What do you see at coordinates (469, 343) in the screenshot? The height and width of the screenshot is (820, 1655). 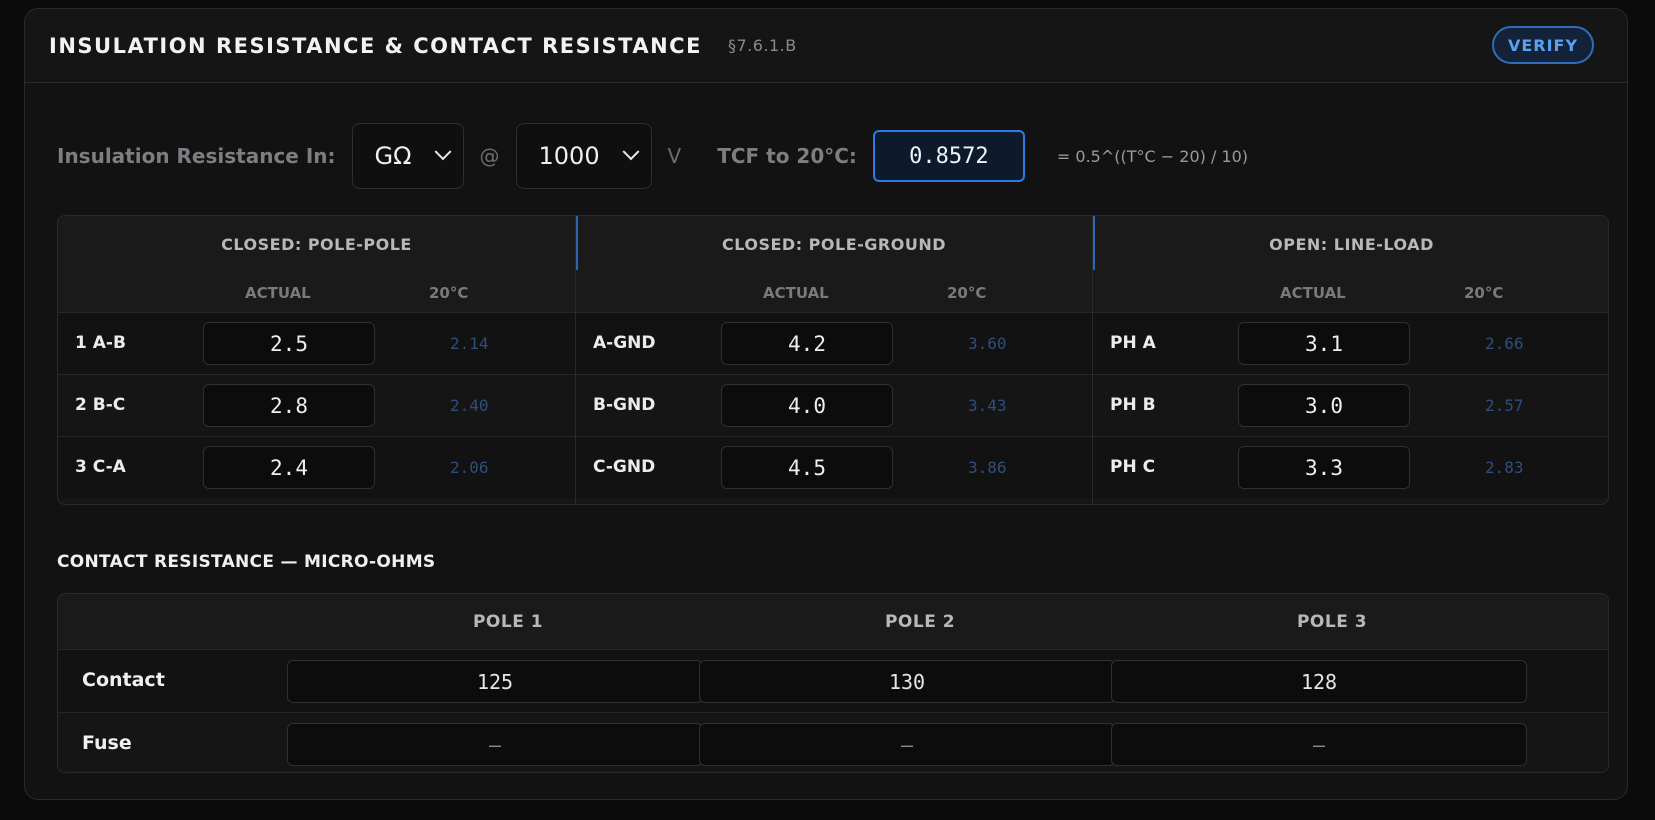 I see `corrected-value: 2.14` at bounding box center [469, 343].